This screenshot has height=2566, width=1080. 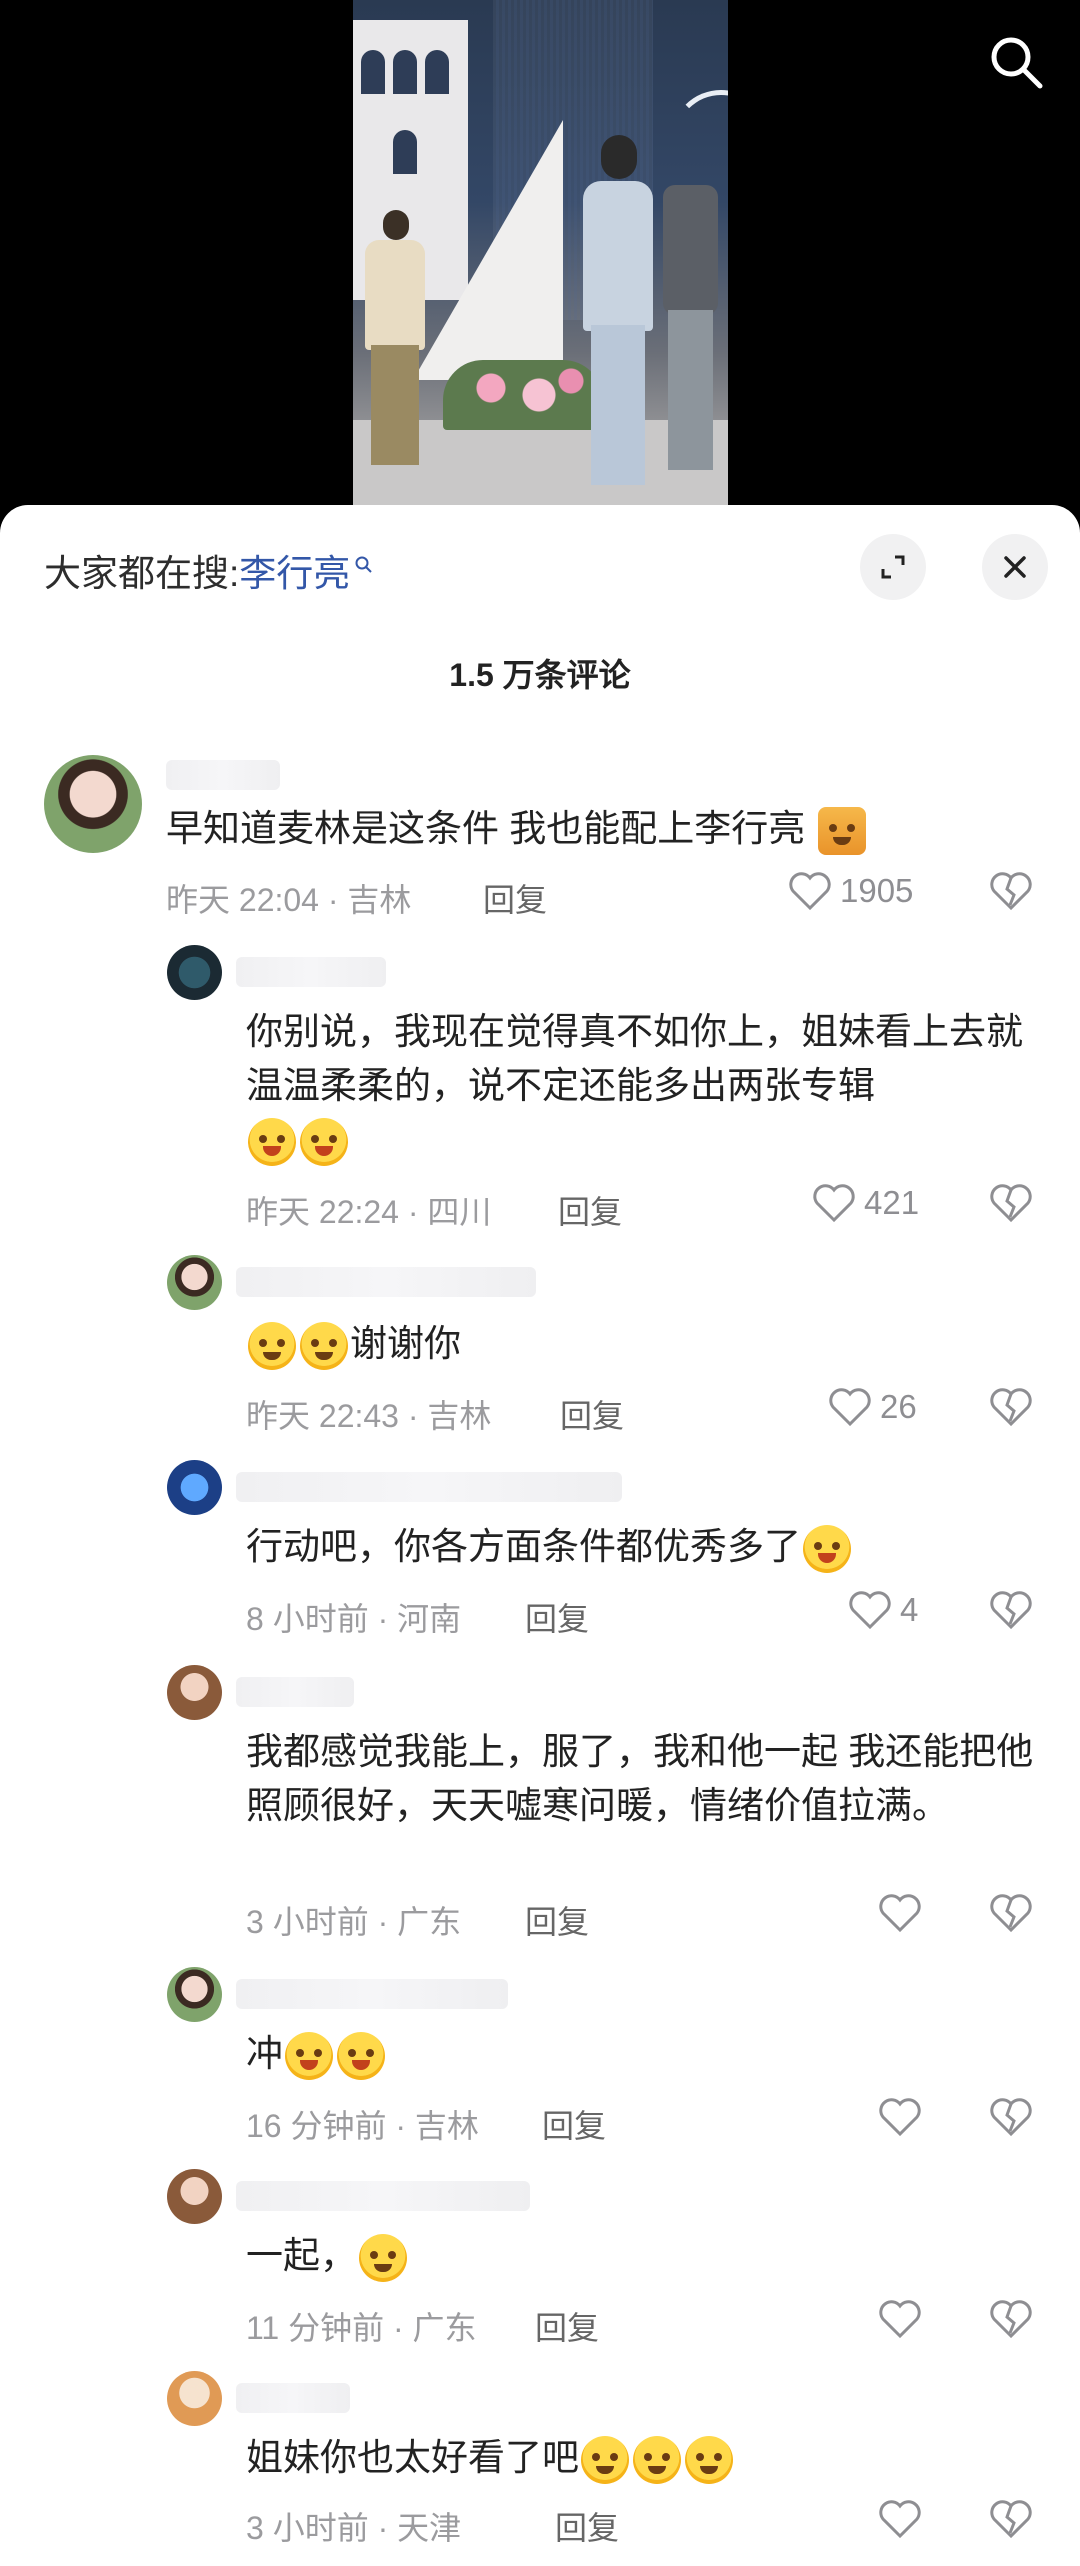 What do you see at coordinates (523, 395) in the screenshot?
I see `video-flowers` at bounding box center [523, 395].